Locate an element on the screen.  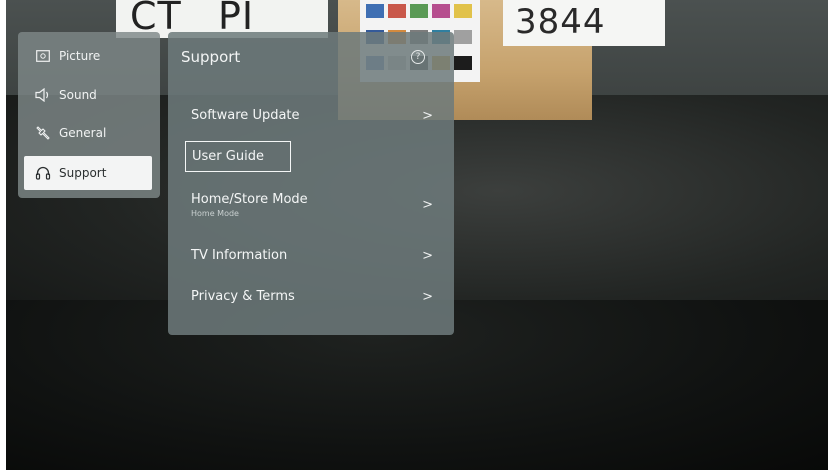
background-sign-right: 3844 is located at coordinates (584, 23).